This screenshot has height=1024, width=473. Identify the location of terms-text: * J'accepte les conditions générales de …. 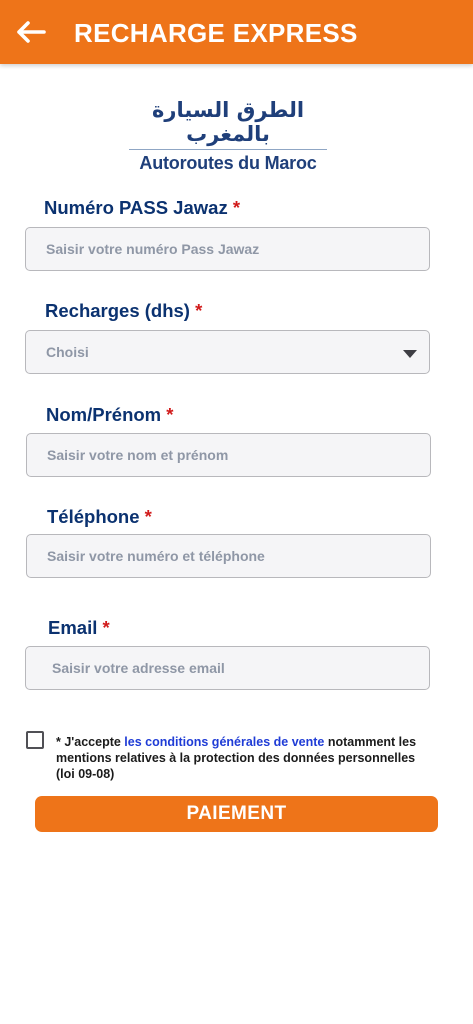
(246, 758).